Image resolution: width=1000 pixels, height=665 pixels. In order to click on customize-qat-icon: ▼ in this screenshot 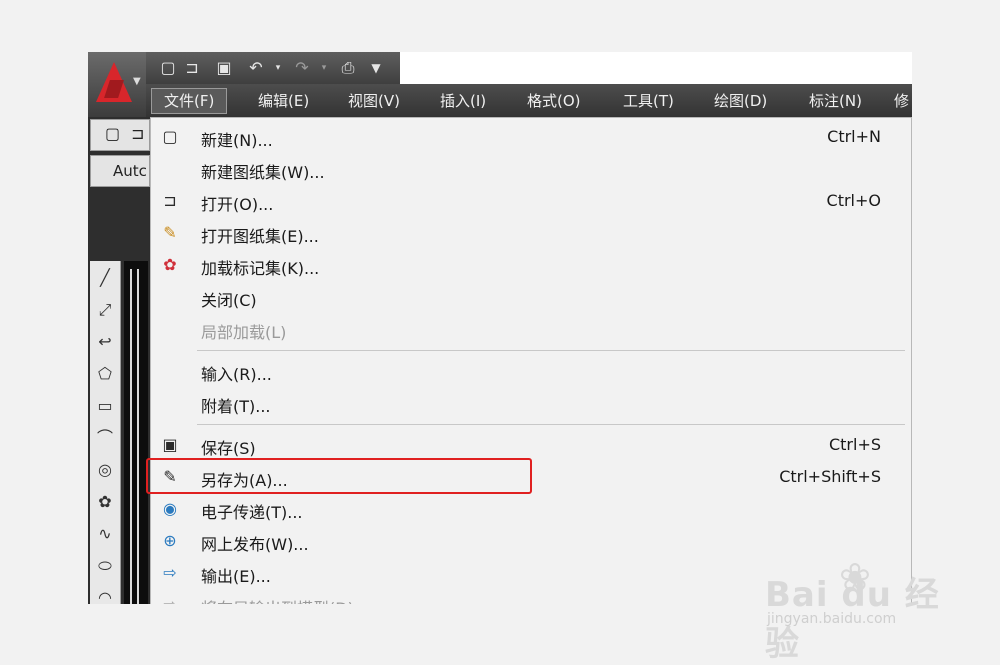, I will do `click(376, 68)`.